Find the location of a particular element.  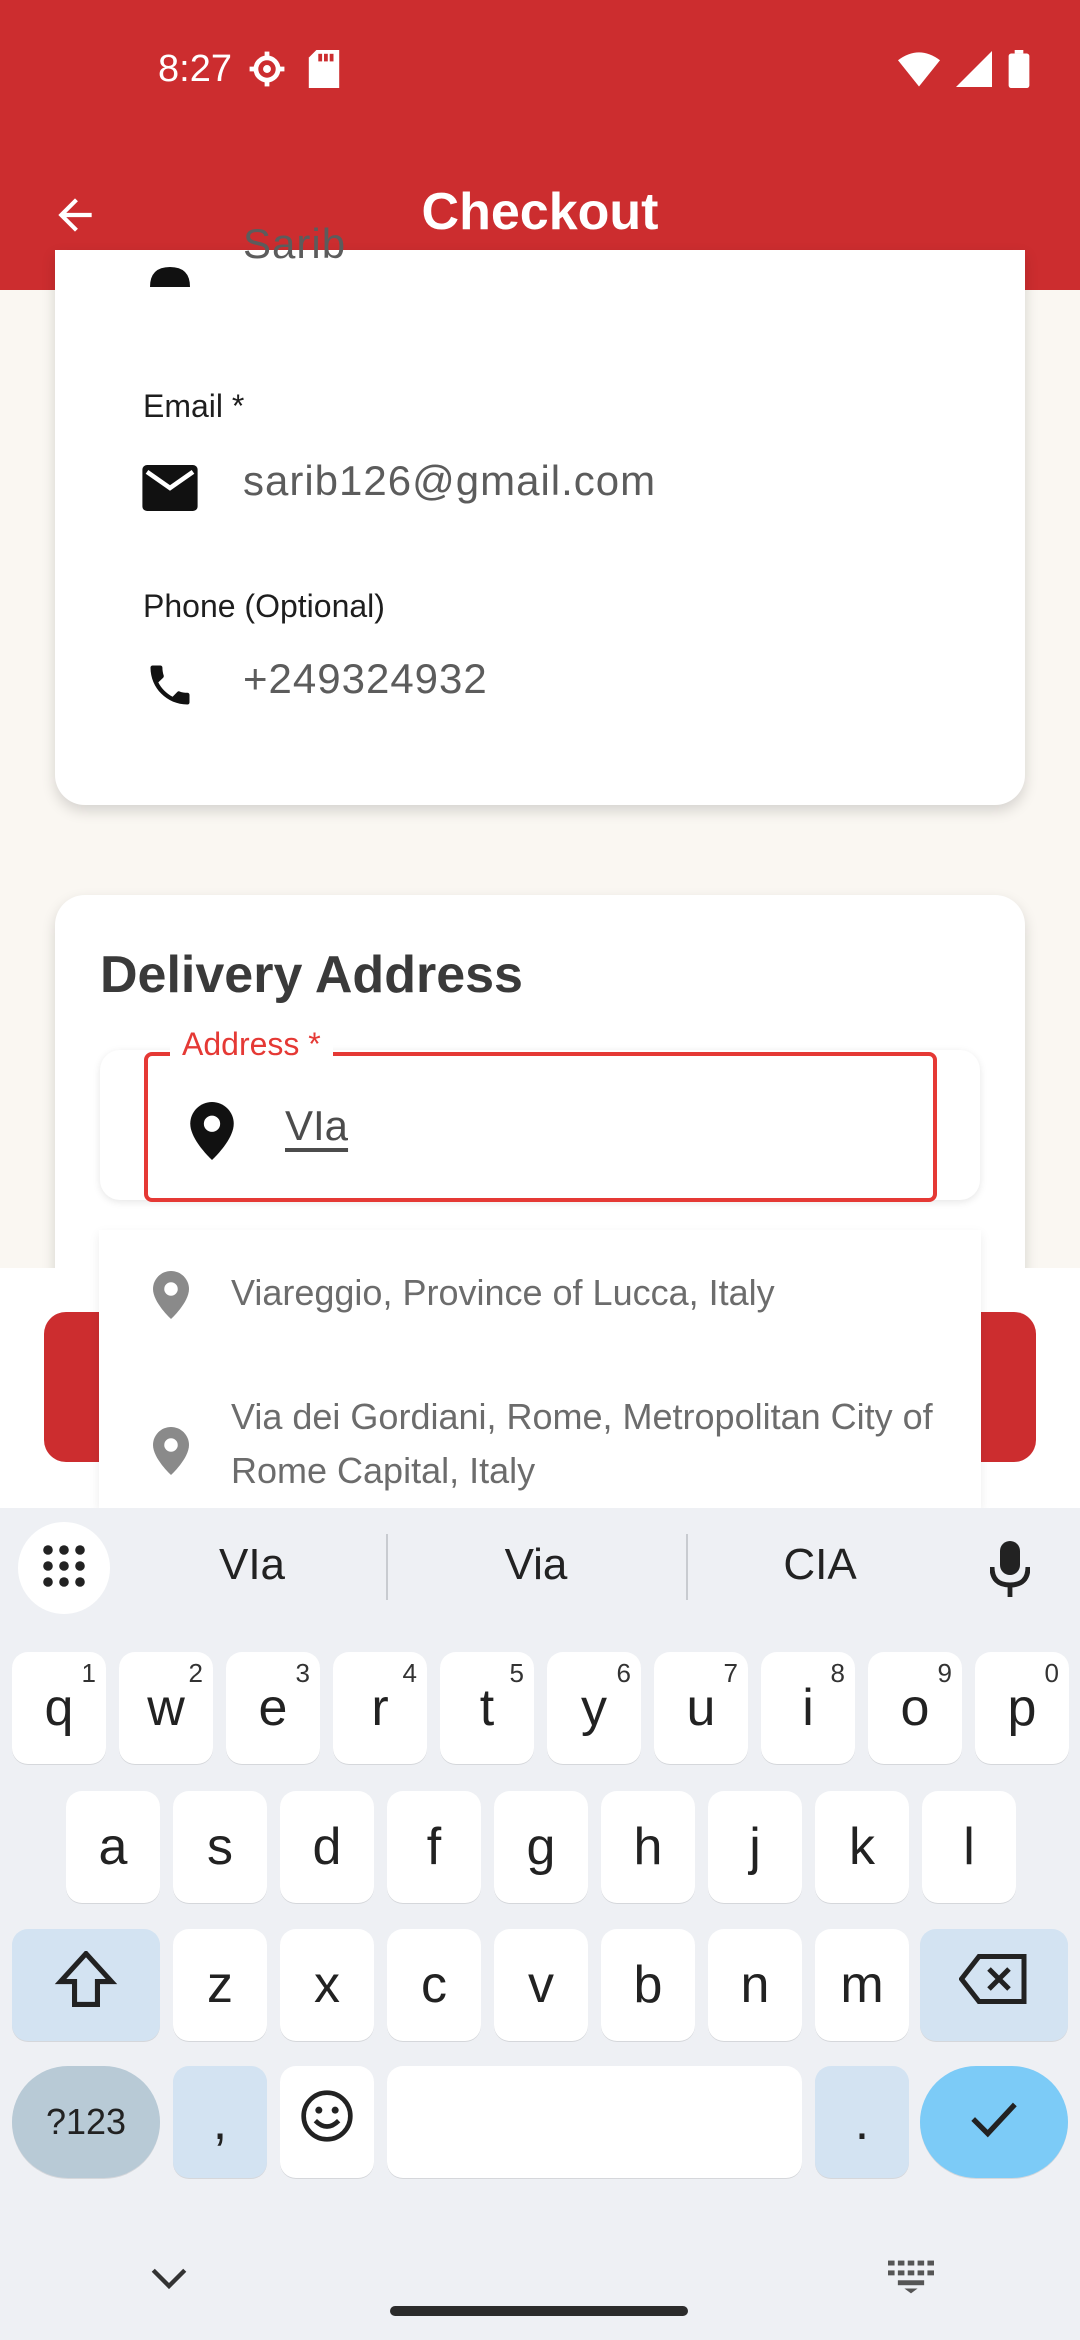

key-g: g is located at coordinates (541, 1847).